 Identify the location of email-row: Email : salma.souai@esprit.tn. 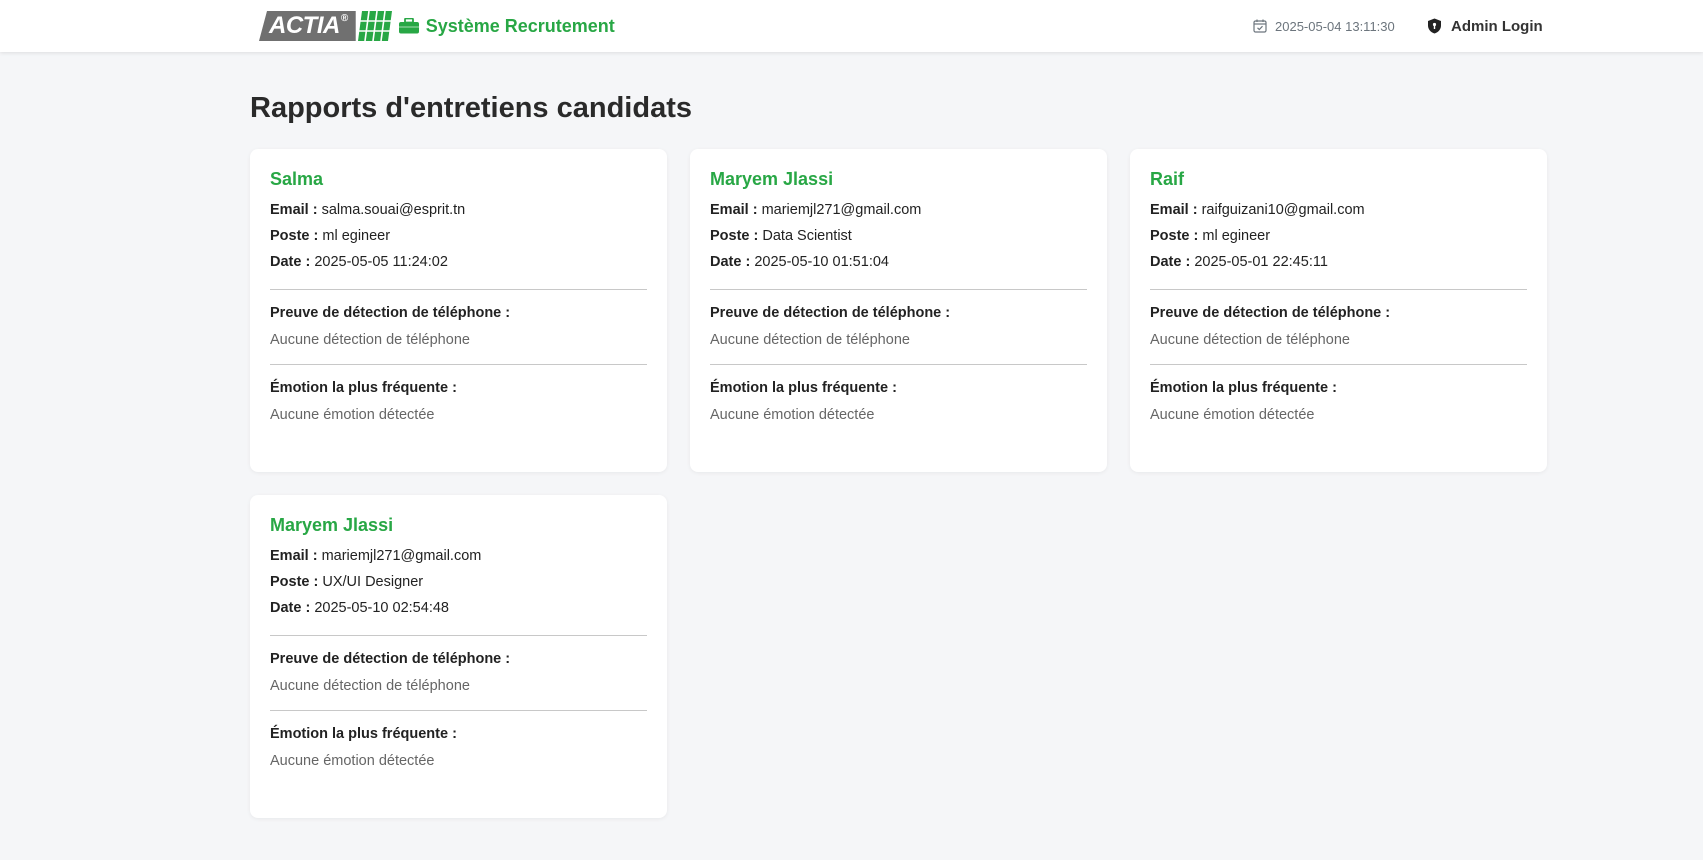
(458, 210).